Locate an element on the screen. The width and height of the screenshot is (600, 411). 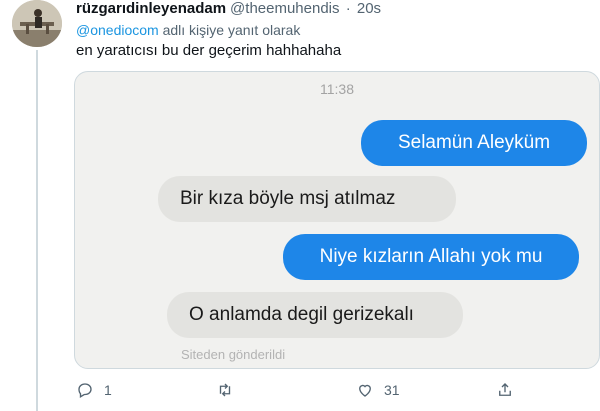
reply-context: @onediocom adlı kişiye yanıt olarak is located at coordinates (188, 30).